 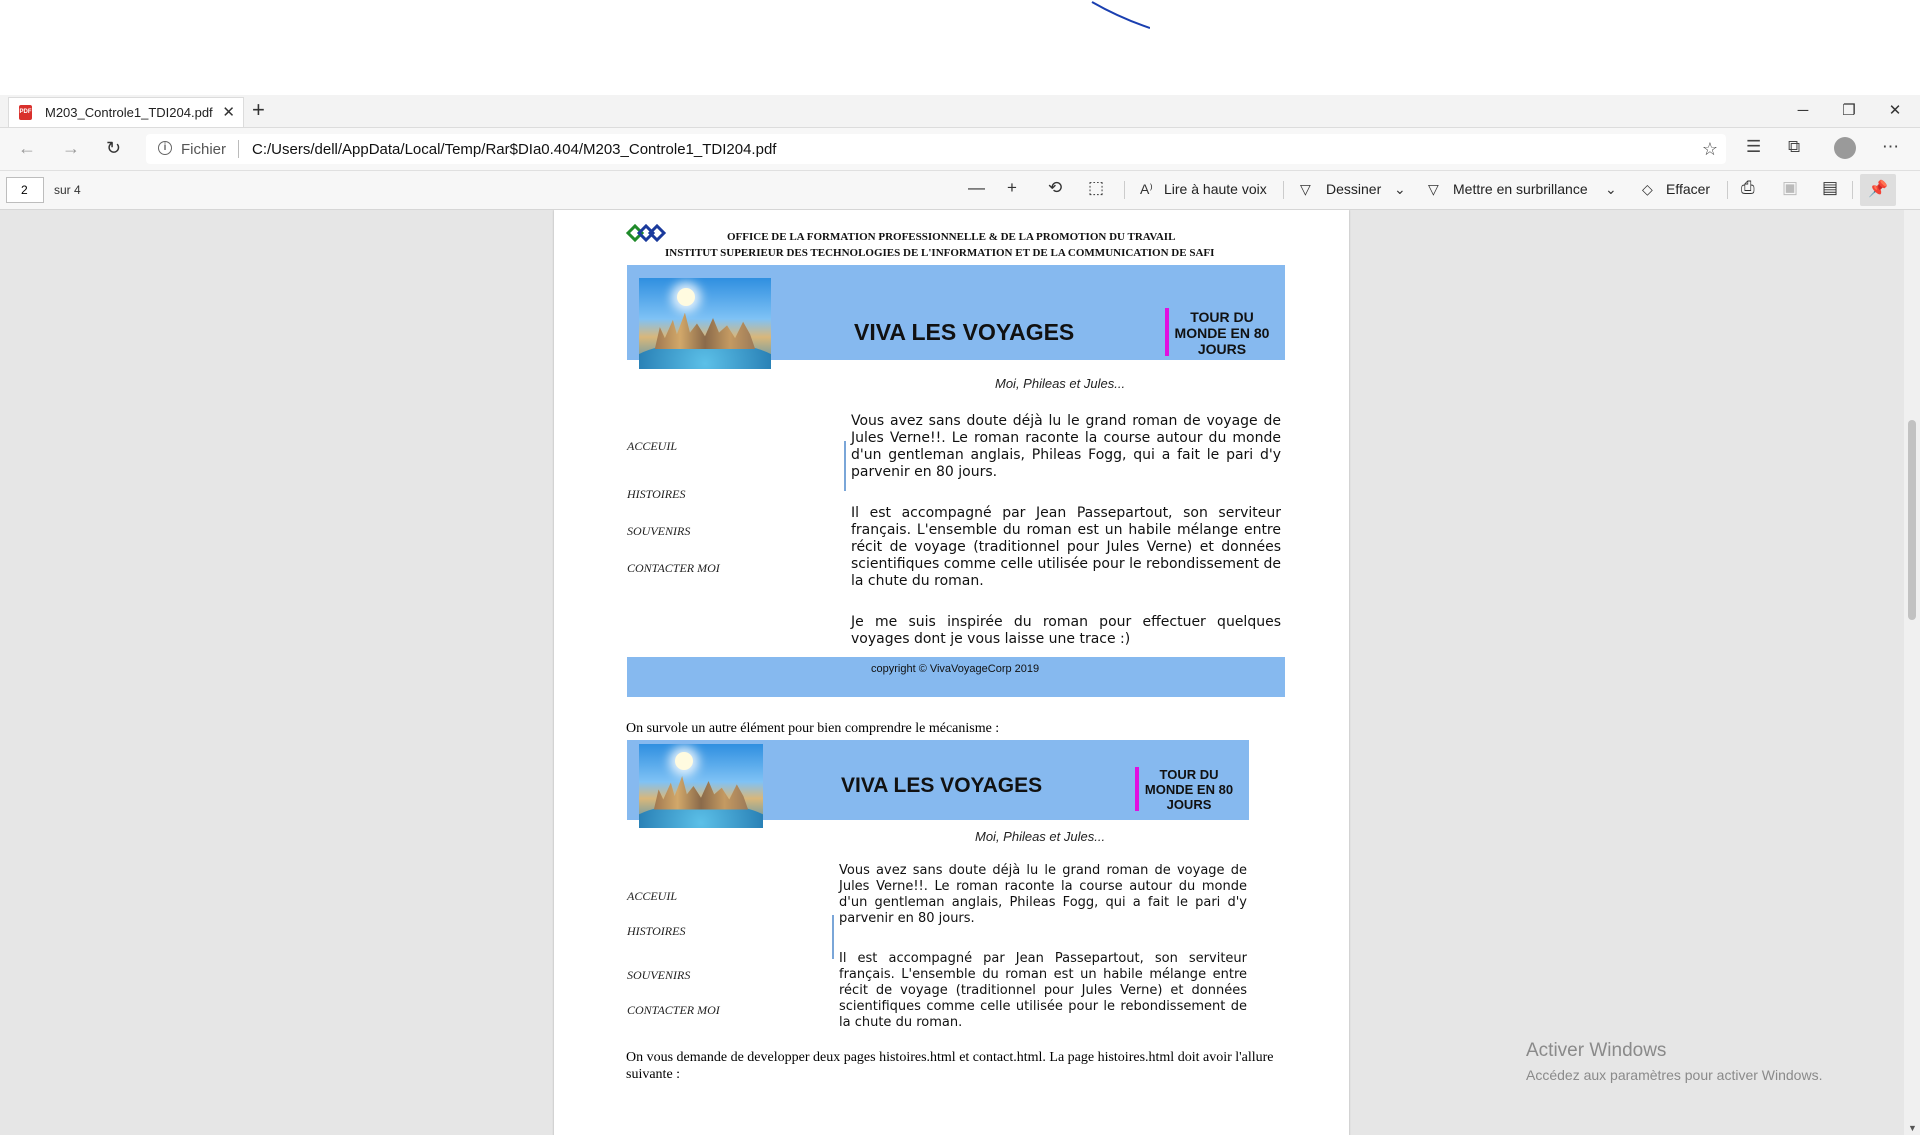 What do you see at coordinates (238, 149) in the screenshot?
I see `url-separator` at bounding box center [238, 149].